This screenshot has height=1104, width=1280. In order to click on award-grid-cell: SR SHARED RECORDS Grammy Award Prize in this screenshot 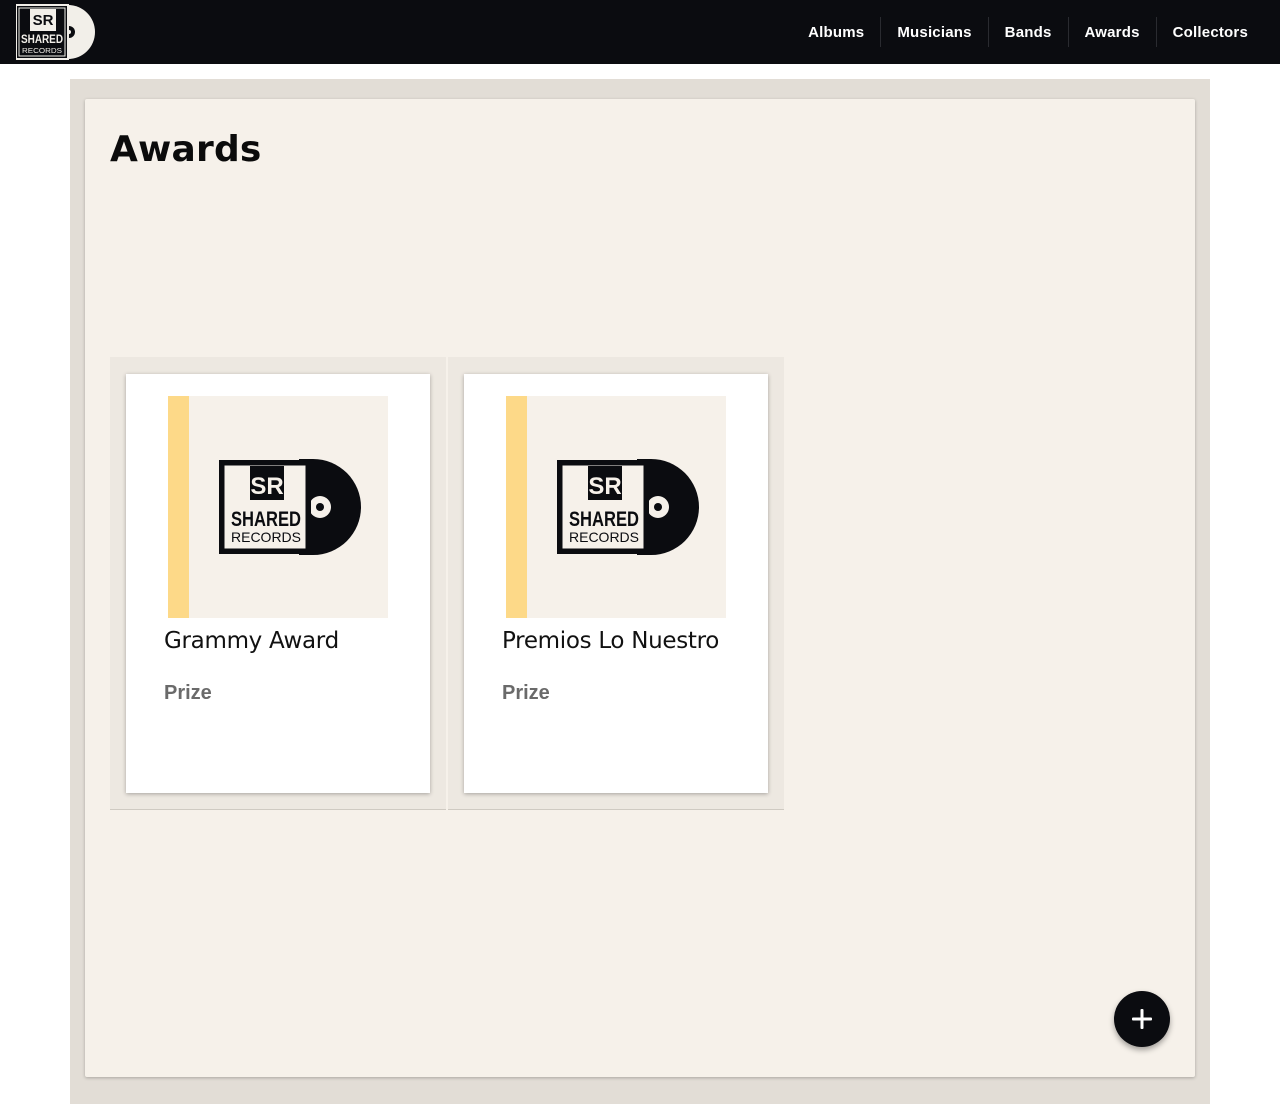, I will do `click(278, 583)`.